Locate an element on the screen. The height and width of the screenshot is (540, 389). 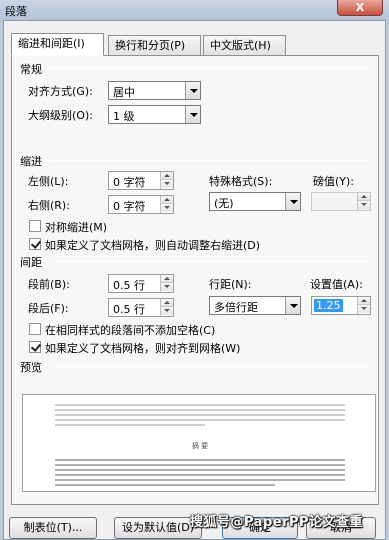
line-spacing-at-value: 1.25 is located at coordinates (328, 305).